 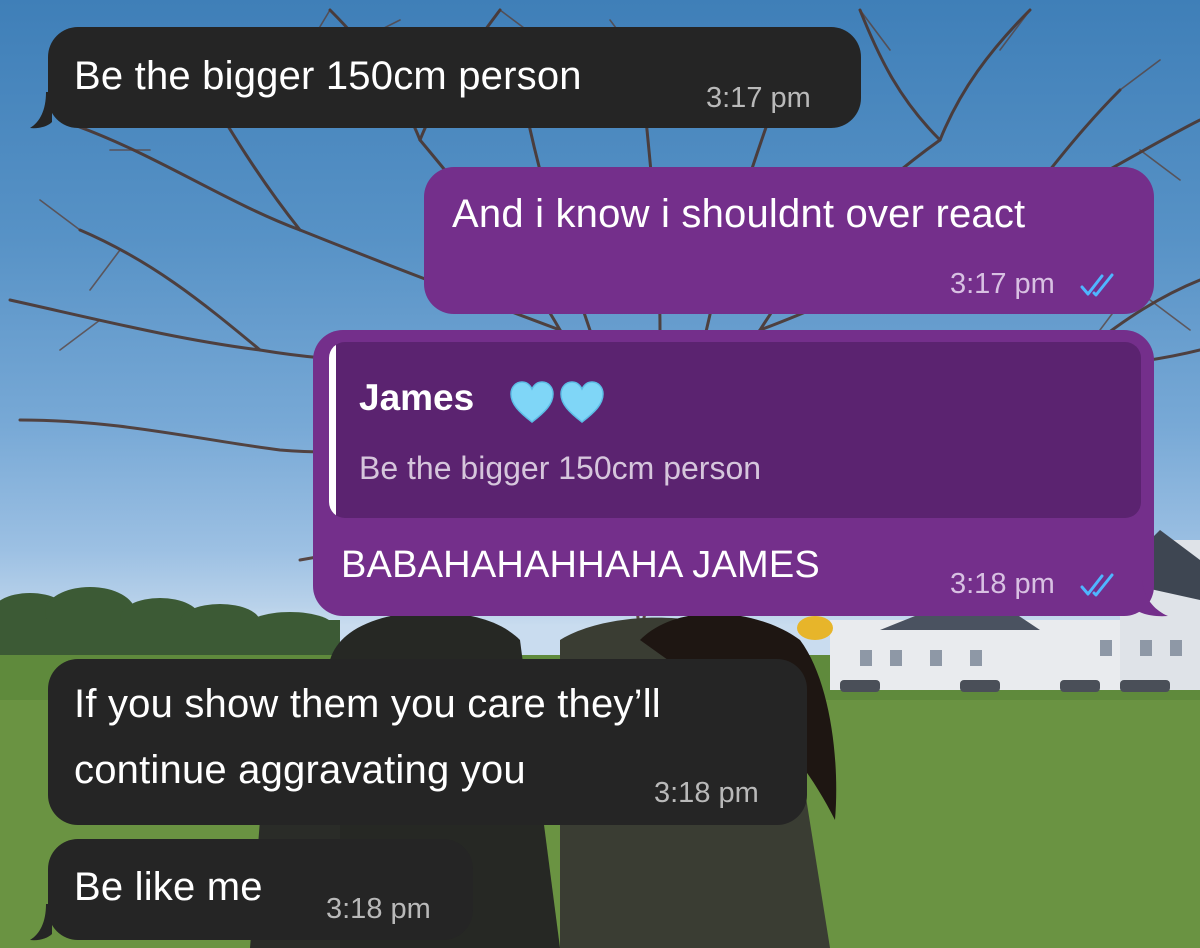 What do you see at coordinates (735, 430) in the screenshot?
I see `quoted-reply: James Be the bigger 150cm person` at bounding box center [735, 430].